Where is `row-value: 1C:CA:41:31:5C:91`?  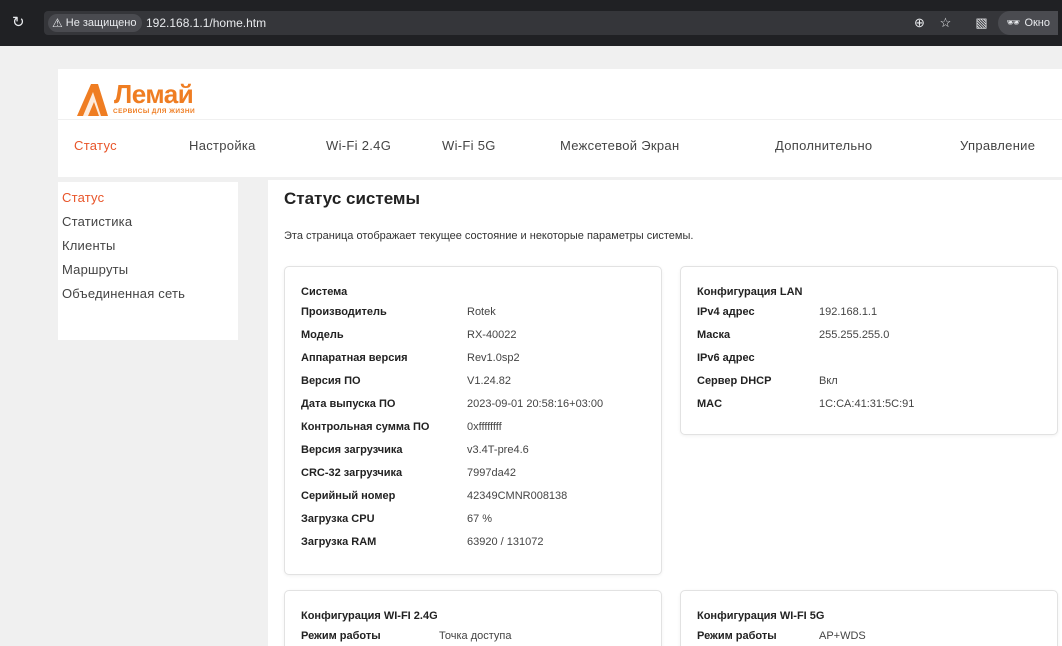 row-value: 1C:CA:41:31:5C:91 is located at coordinates (867, 404).